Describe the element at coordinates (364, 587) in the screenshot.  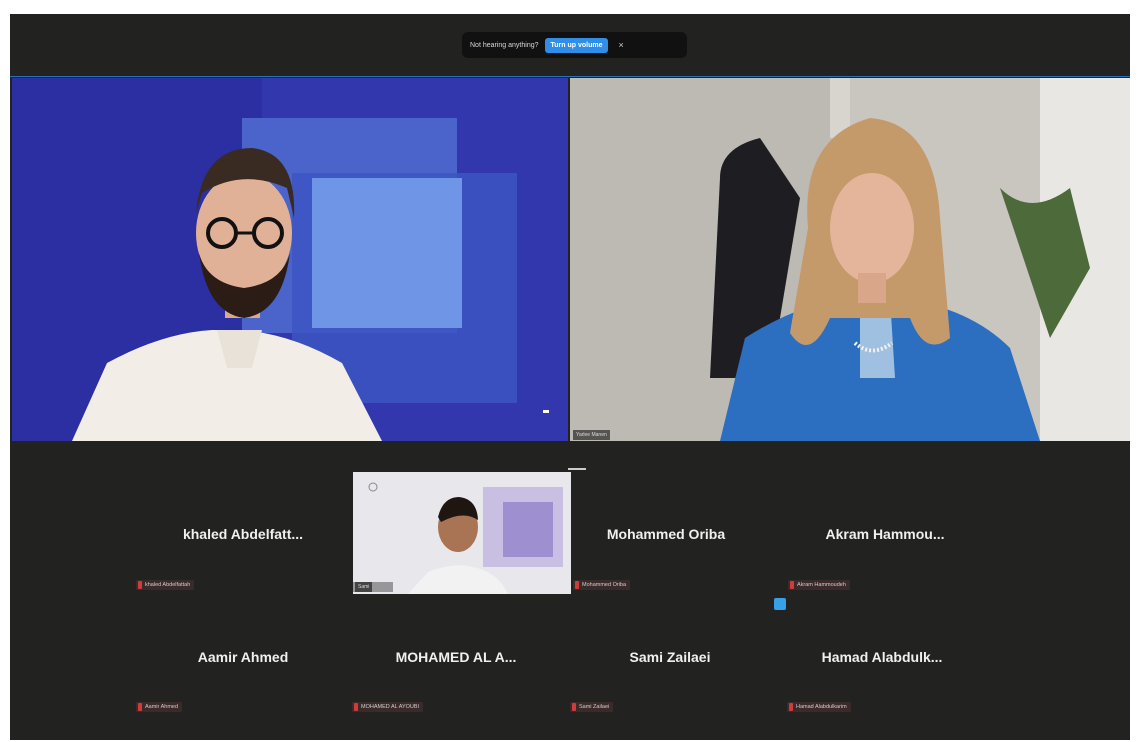
I see `mini-name-tag: Sami` at that location.